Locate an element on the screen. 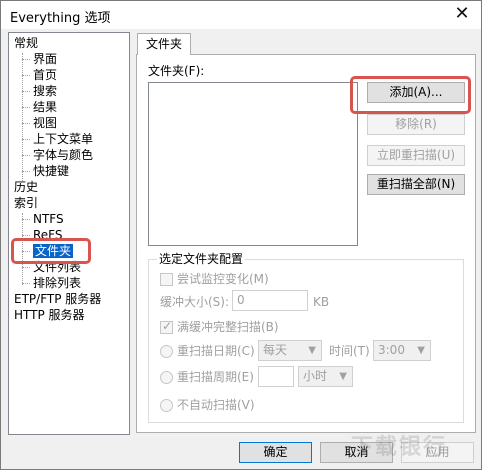 This screenshot has height=470, width=482. tree-item-results: 结果 is located at coordinates (45, 107).